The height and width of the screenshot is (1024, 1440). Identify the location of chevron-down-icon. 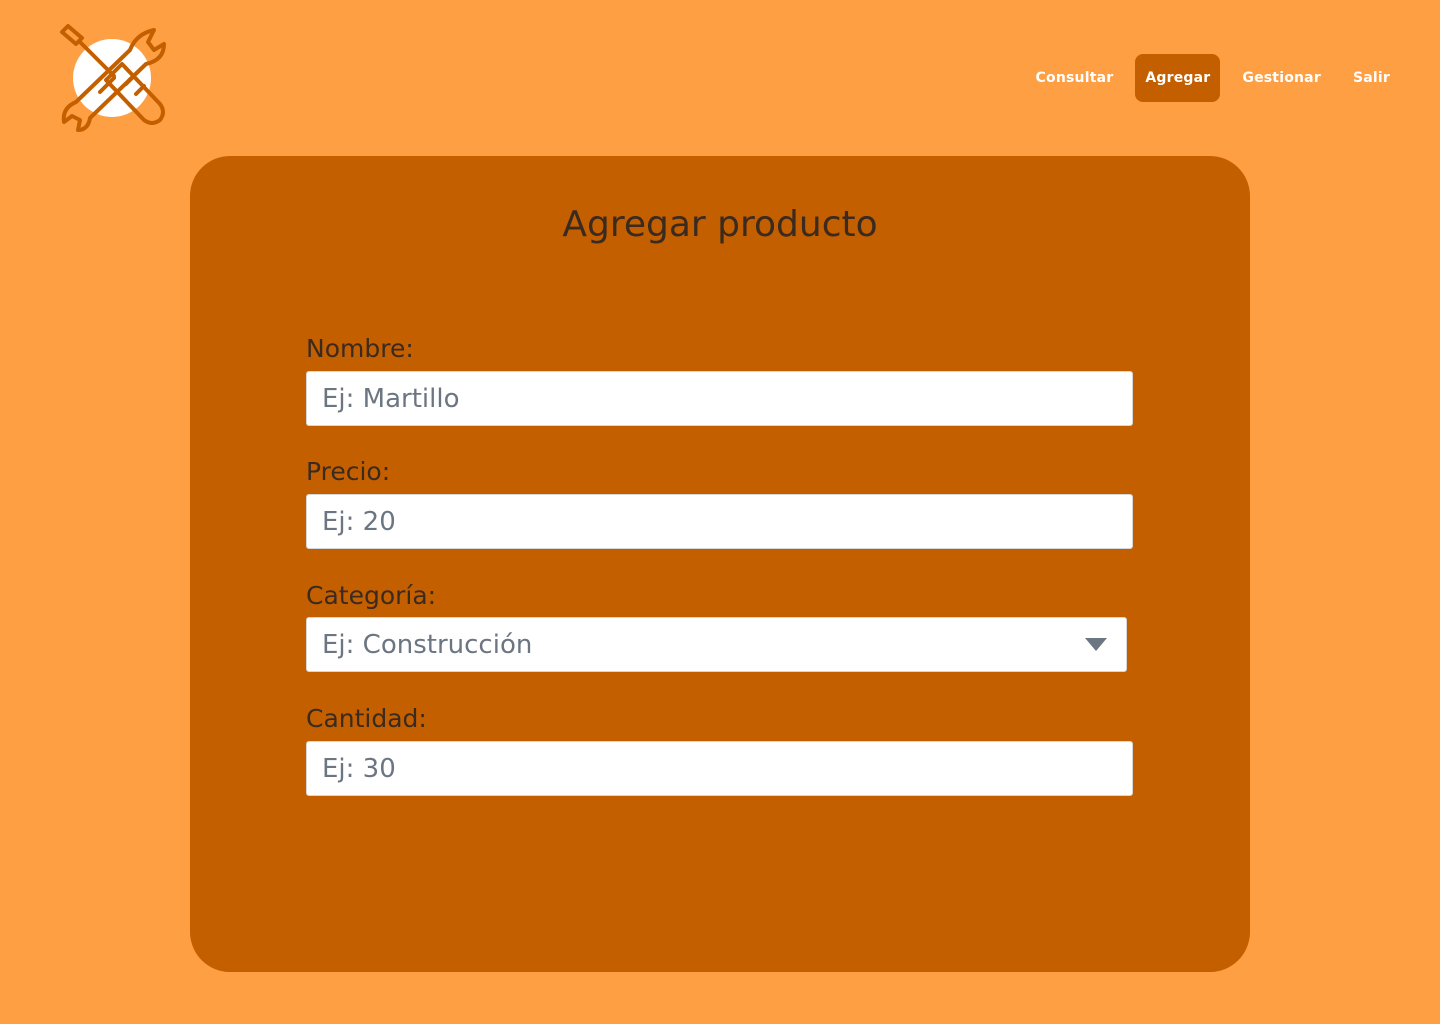
(1096, 644).